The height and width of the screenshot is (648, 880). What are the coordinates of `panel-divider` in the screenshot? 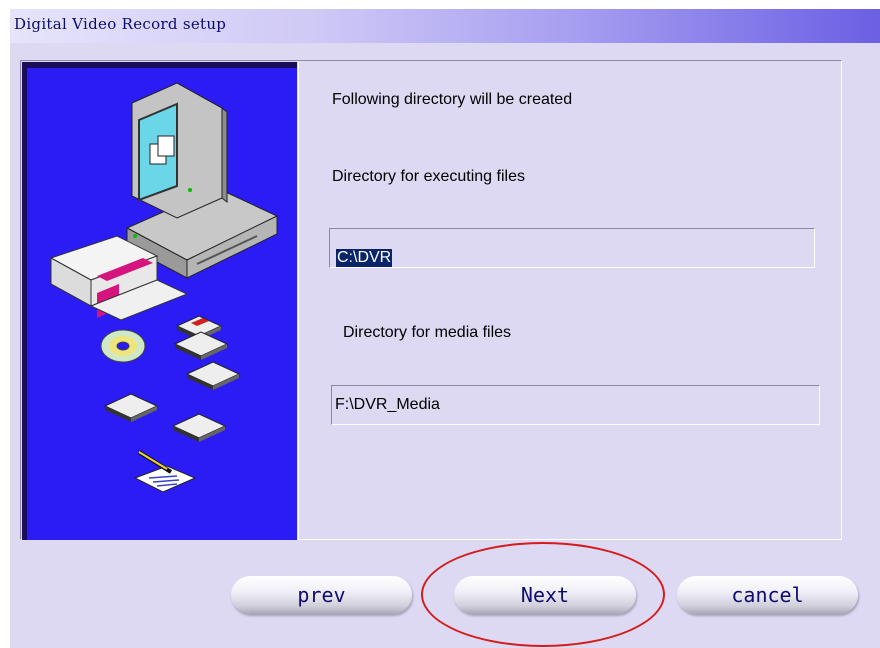 It's located at (298, 300).